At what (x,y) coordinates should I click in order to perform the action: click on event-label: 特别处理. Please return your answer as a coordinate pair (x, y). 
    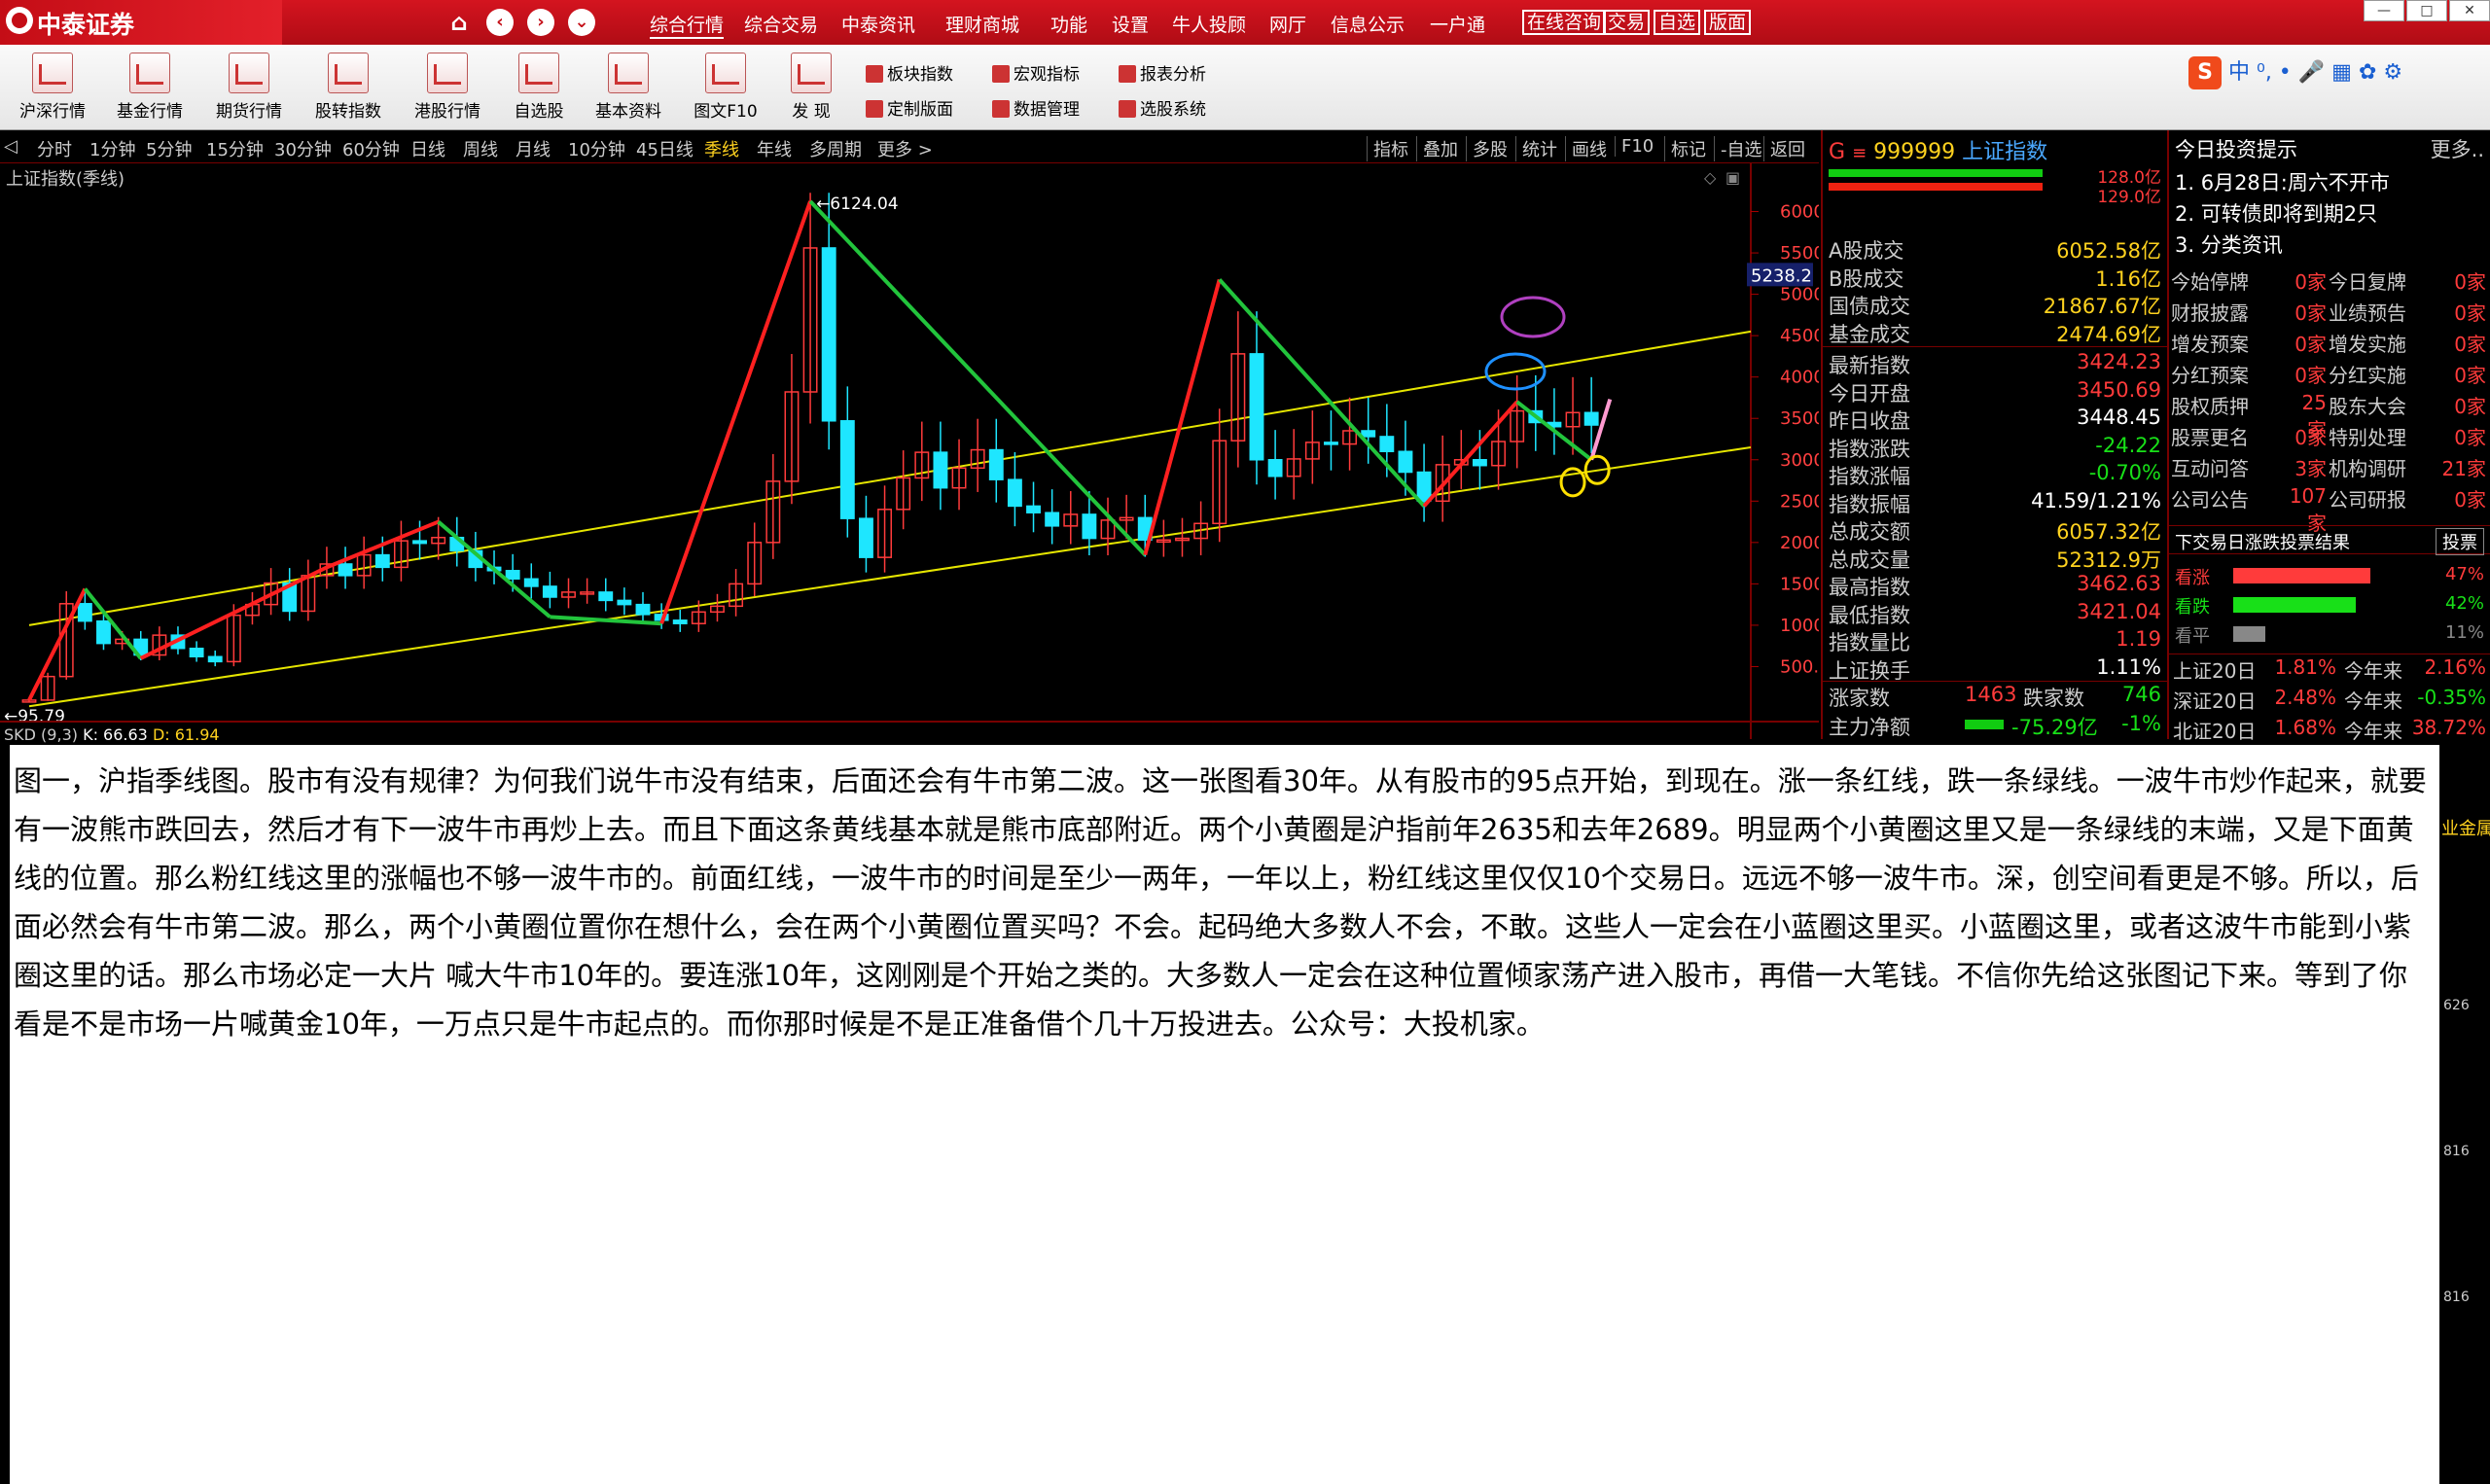
    Looking at the image, I should click on (2367, 436).